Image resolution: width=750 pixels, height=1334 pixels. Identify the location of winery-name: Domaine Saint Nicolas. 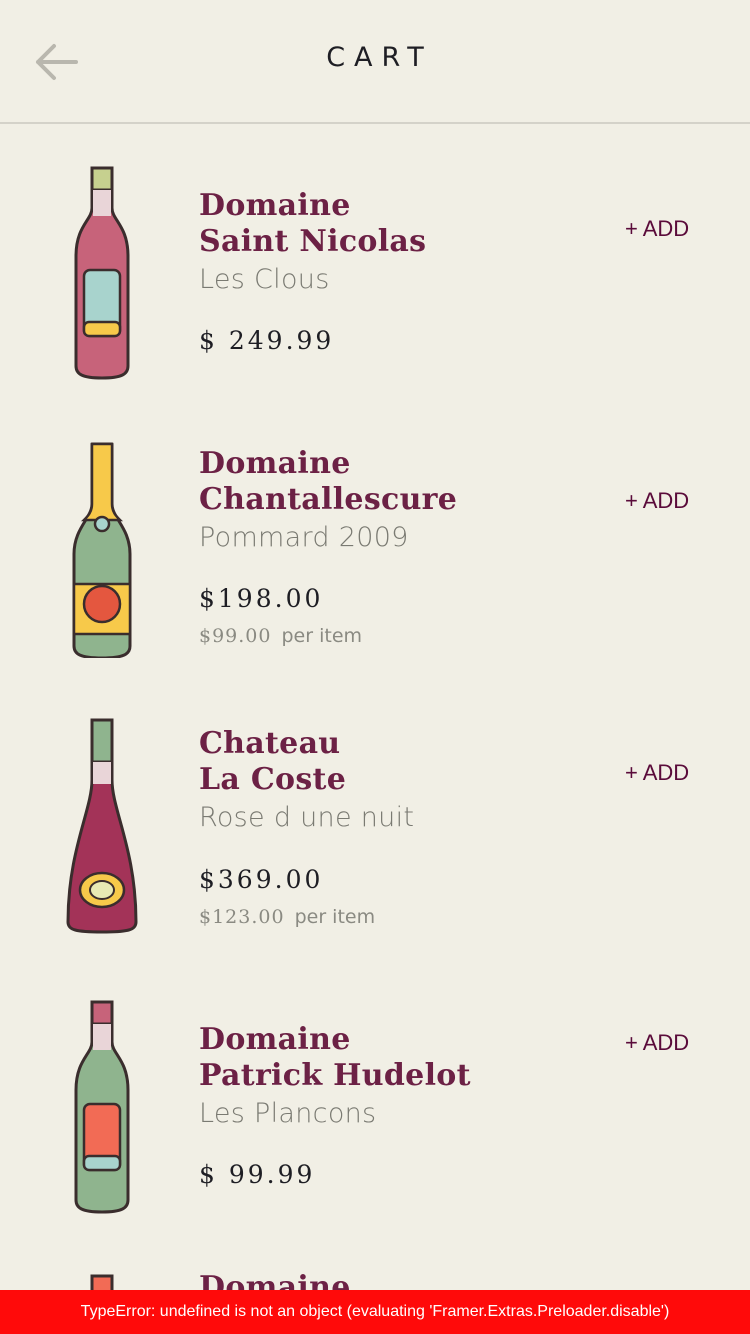
(313, 223).